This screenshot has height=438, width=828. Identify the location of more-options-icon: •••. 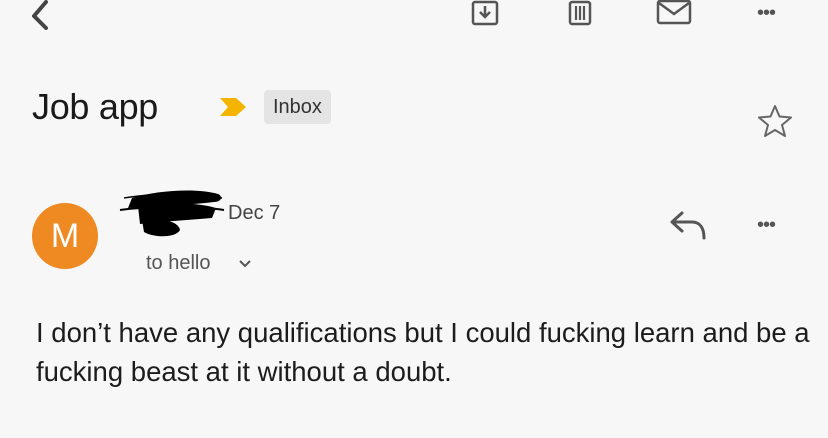
(766, 13).